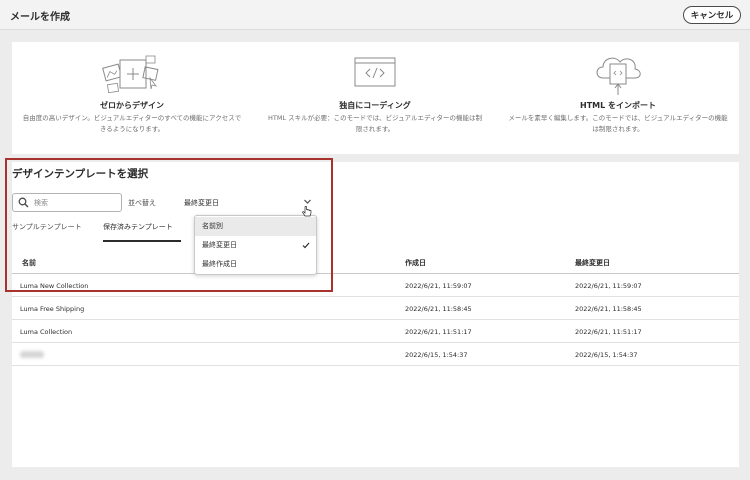  Describe the element at coordinates (76, 202) in the screenshot. I see `search-input` at that location.